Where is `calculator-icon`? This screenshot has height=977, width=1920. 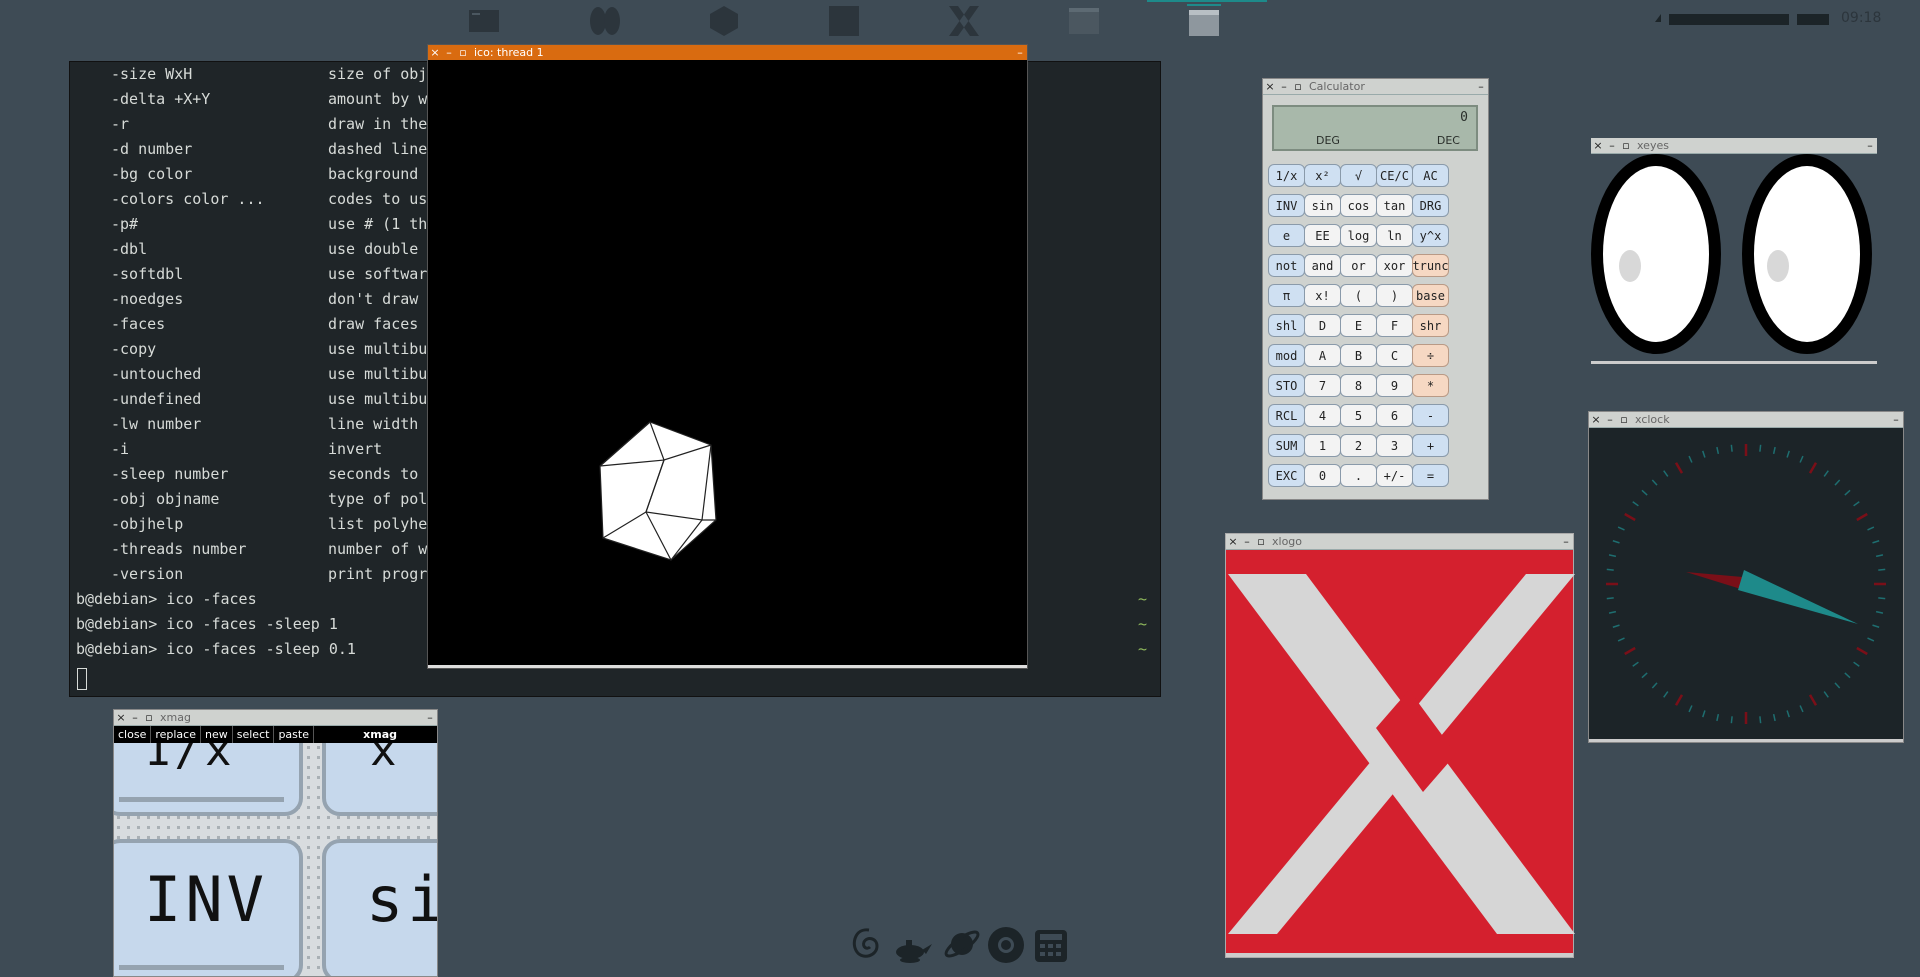
calculator-icon is located at coordinates (1051, 946).